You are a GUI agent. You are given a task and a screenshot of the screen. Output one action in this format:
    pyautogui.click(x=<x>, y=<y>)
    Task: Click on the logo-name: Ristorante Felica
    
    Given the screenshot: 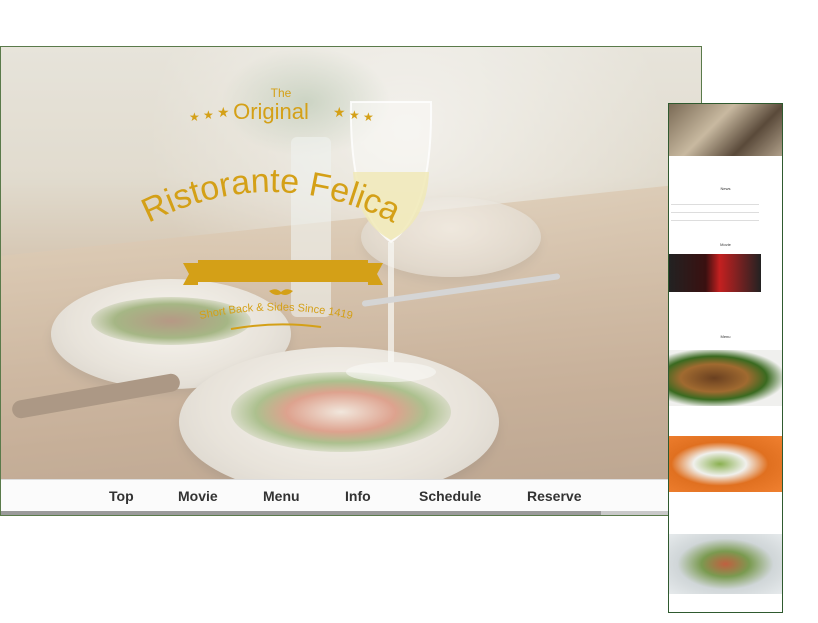 What is the action you would take?
    pyautogui.click(x=271, y=196)
    